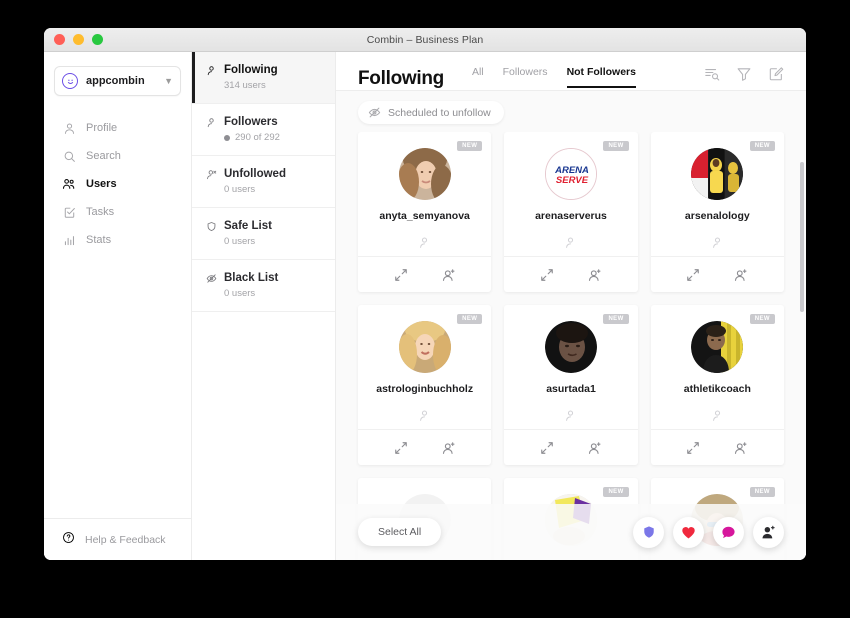 The width and height of the screenshot is (850, 618). I want to click on list-item-black-list: Black List 0 users, so click(263, 286).